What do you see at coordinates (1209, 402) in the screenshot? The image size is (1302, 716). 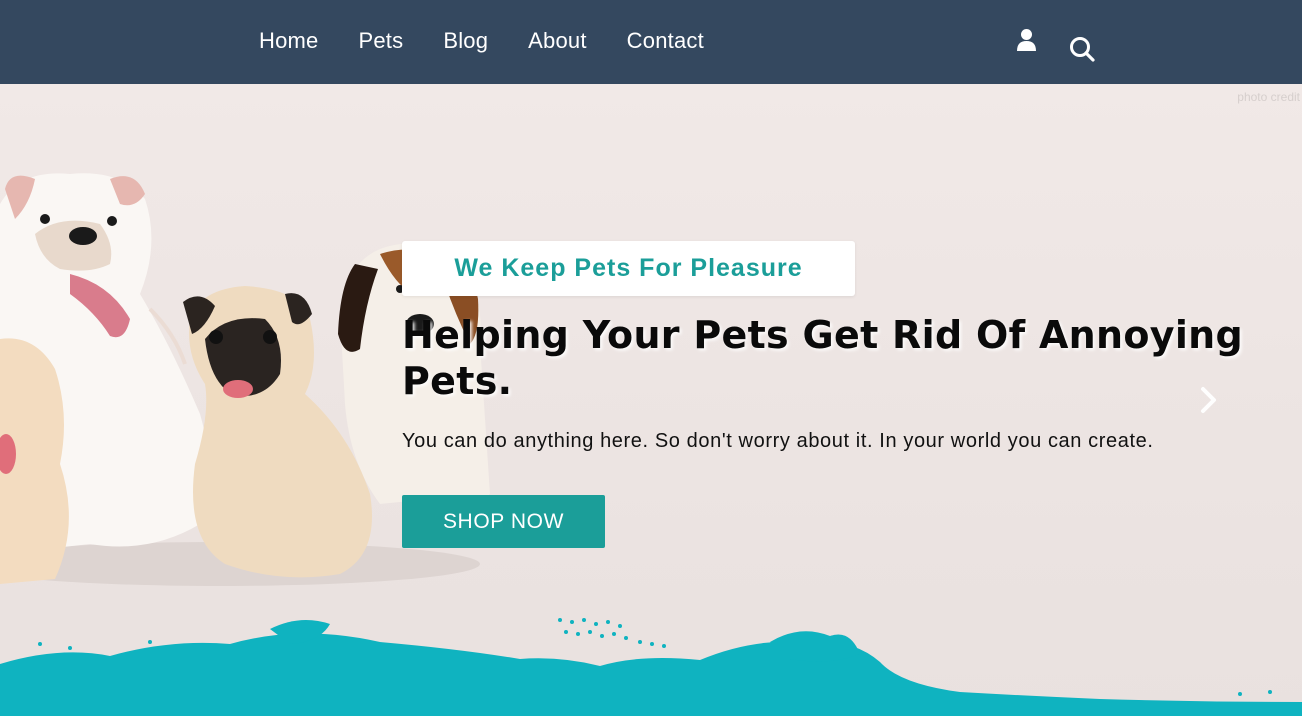 I see `chevron-right-icon` at bounding box center [1209, 402].